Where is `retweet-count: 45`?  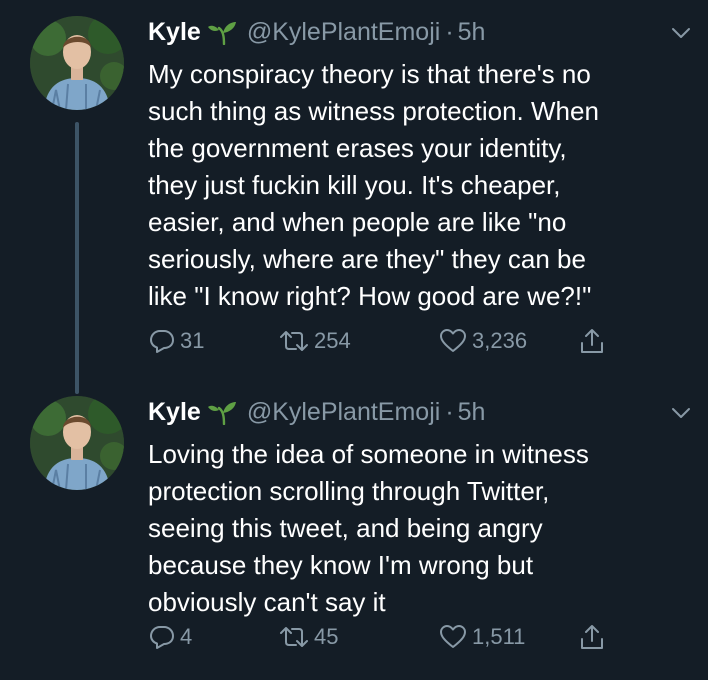
retweet-count: 45 is located at coordinates (326, 636).